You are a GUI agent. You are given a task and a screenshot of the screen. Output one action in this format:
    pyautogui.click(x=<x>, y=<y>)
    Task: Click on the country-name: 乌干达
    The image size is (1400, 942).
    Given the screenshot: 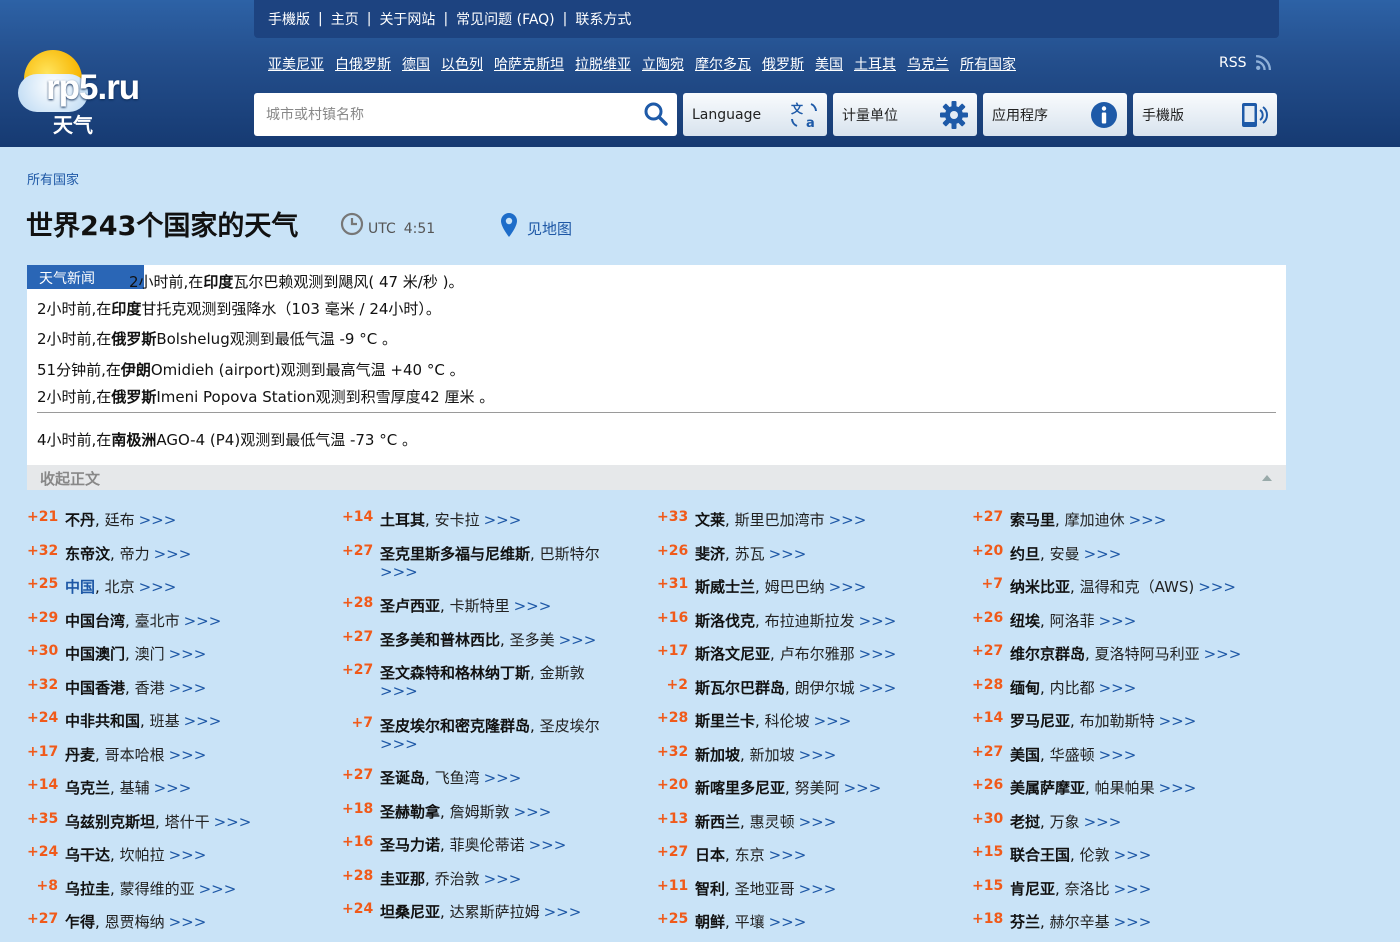 What is the action you would take?
    pyautogui.click(x=87, y=855)
    